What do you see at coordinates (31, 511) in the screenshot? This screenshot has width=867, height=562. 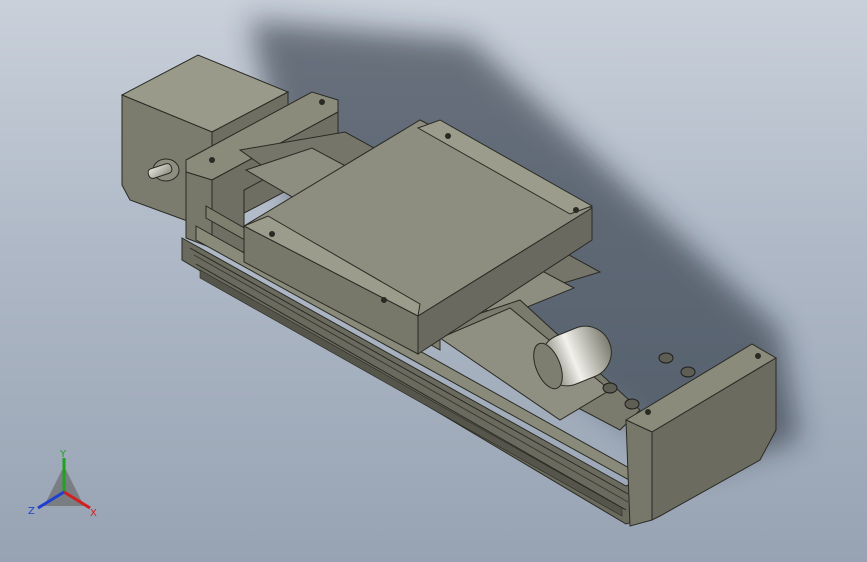 I see `triad-z-label: Z` at bounding box center [31, 511].